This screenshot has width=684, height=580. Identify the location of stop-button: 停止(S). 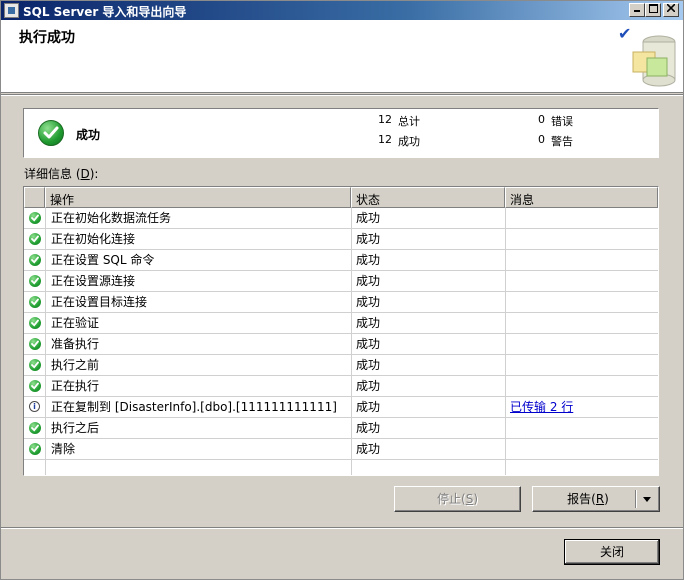
(457, 499).